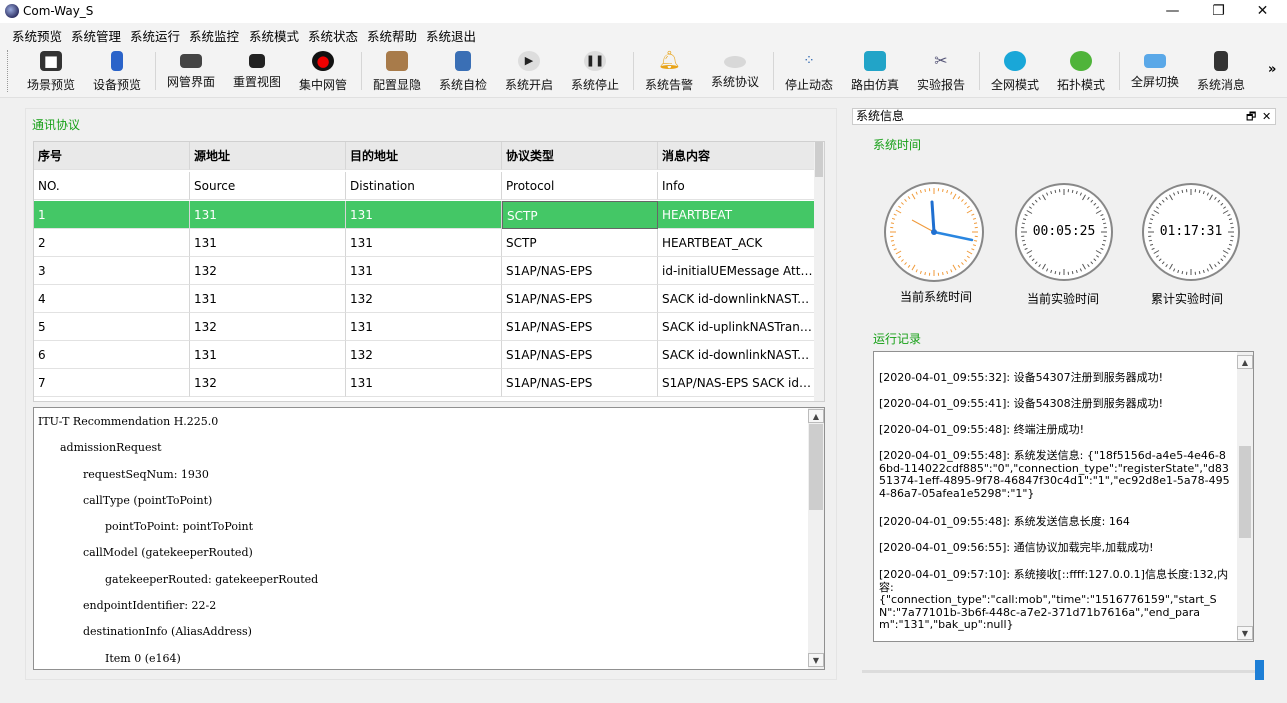  I want to click on network-manager-icon, so click(191, 61).